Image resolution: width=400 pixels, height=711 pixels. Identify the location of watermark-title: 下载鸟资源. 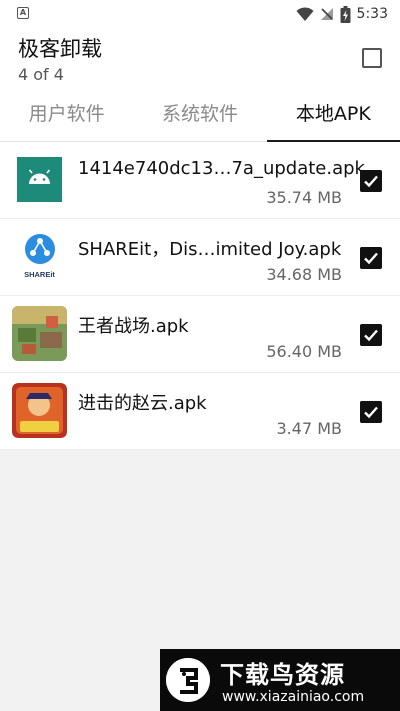
(282, 675).